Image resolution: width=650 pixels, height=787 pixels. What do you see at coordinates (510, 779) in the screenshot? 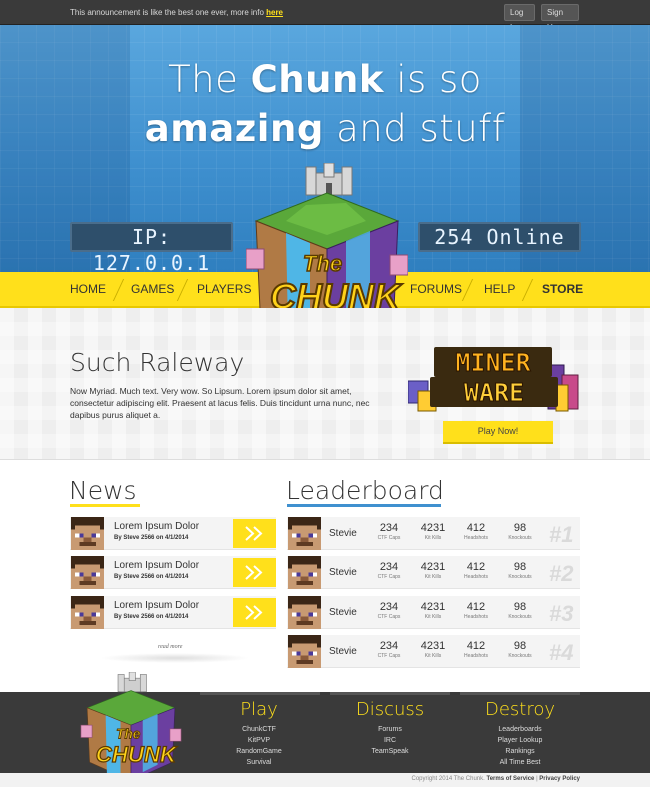
I see `terms-link: Terms of Service` at bounding box center [510, 779].